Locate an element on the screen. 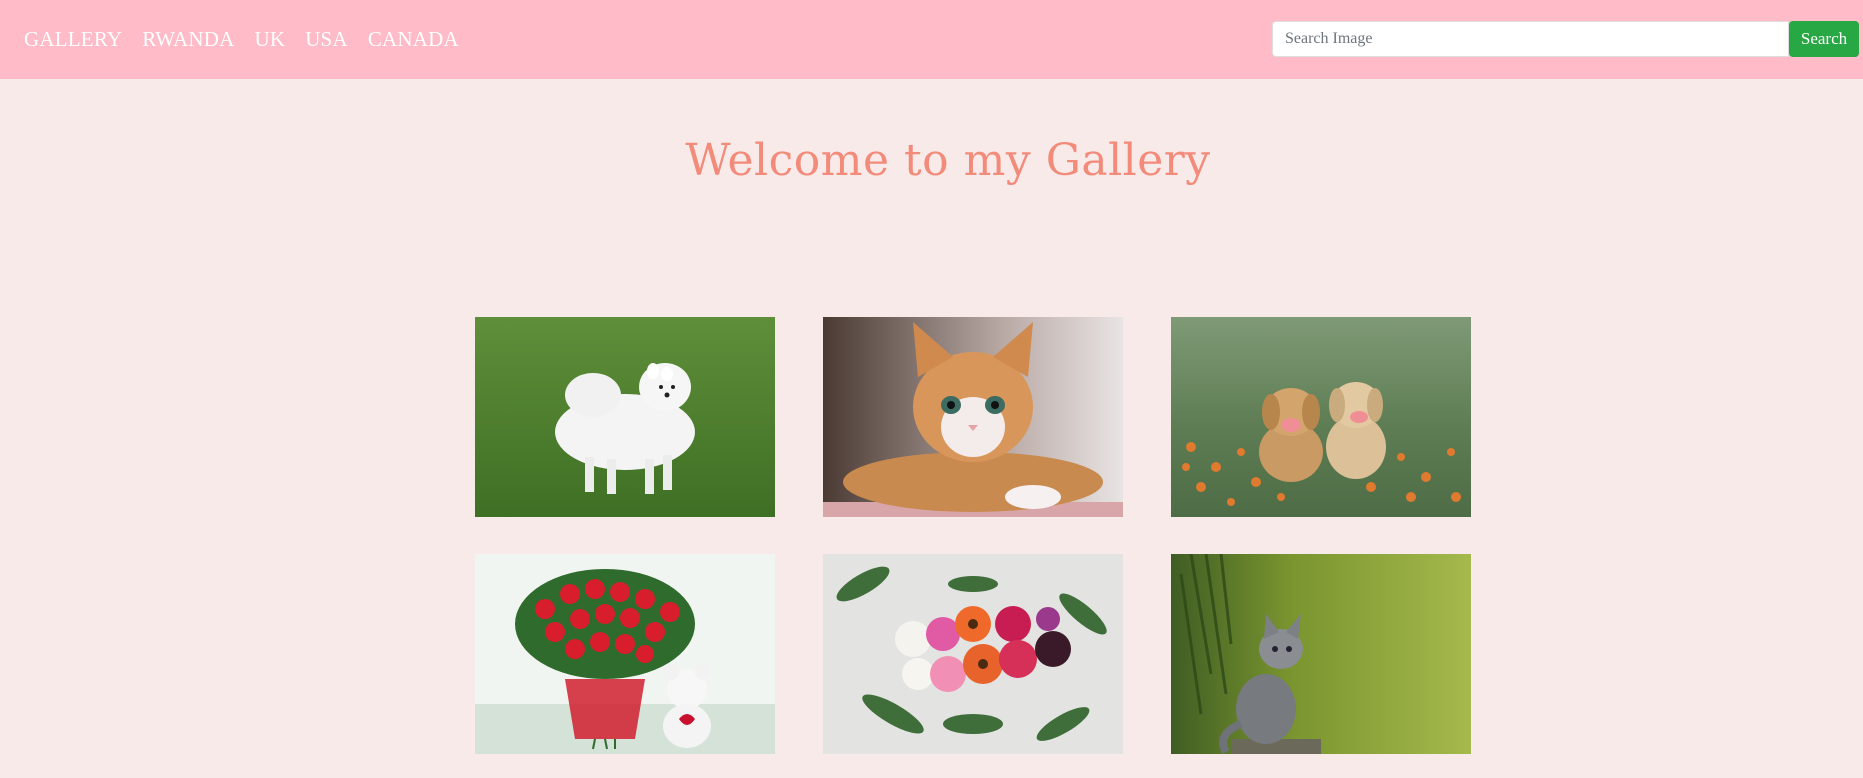 The image size is (1863, 778). kitten-picture is located at coordinates (973, 417).